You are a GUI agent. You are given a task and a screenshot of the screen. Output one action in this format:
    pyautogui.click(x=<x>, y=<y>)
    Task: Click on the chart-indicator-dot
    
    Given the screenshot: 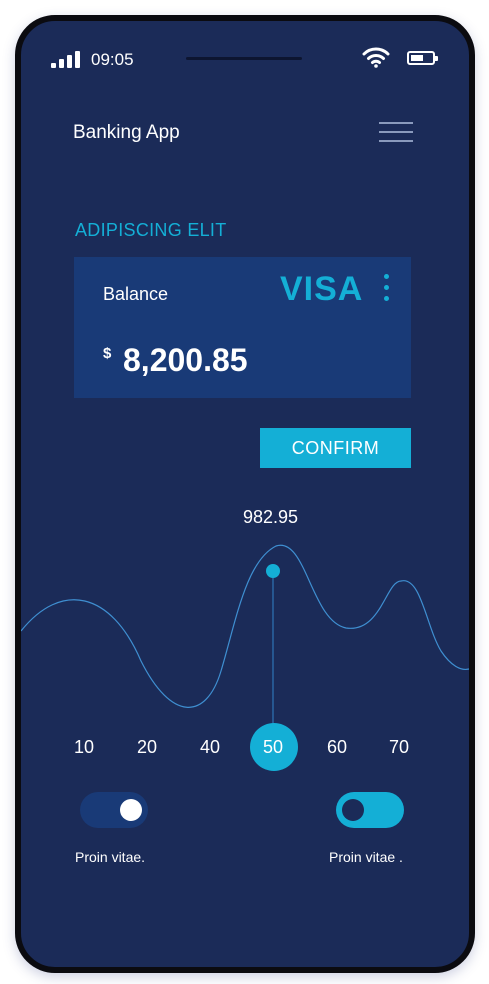 What is the action you would take?
    pyautogui.click(x=273, y=571)
    